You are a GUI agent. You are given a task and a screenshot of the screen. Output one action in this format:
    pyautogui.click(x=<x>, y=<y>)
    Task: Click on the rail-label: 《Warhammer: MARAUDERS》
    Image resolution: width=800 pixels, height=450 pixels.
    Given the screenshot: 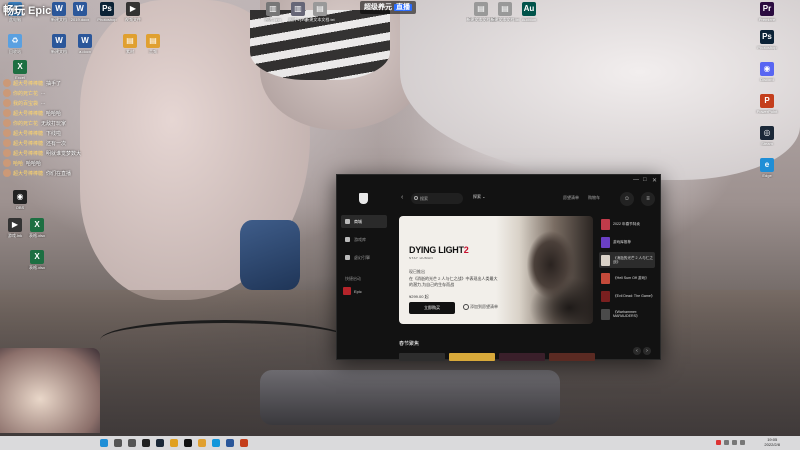 What is the action you would take?
    pyautogui.click(x=626, y=313)
    